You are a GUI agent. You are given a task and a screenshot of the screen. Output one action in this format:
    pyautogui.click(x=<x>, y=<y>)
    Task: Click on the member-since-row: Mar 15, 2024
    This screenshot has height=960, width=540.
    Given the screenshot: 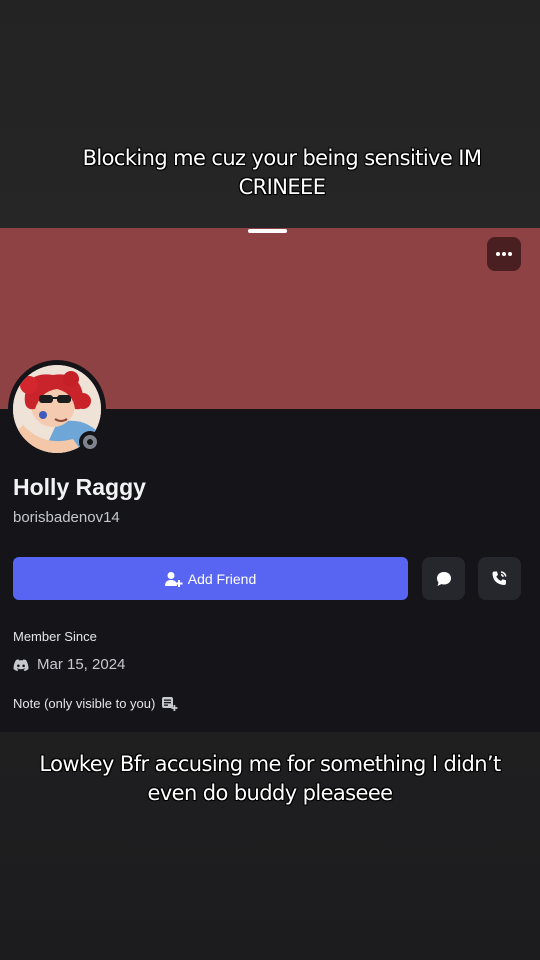 What is the action you would take?
    pyautogui.click(x=69, y=664)
    